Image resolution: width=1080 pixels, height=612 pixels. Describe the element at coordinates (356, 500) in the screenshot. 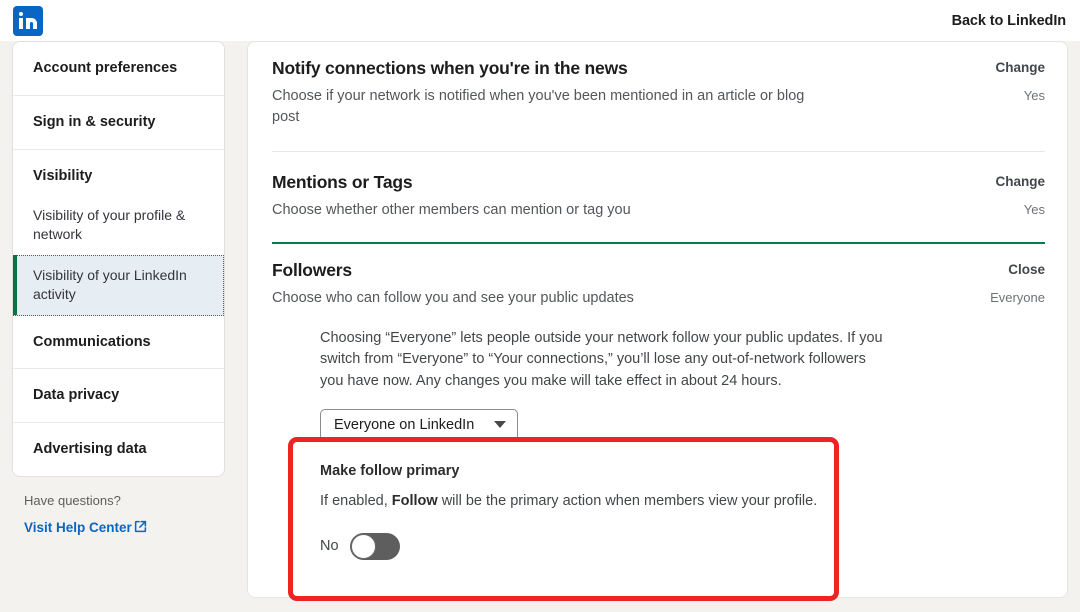

I see `desc-text-before: If enabled,` at that location.